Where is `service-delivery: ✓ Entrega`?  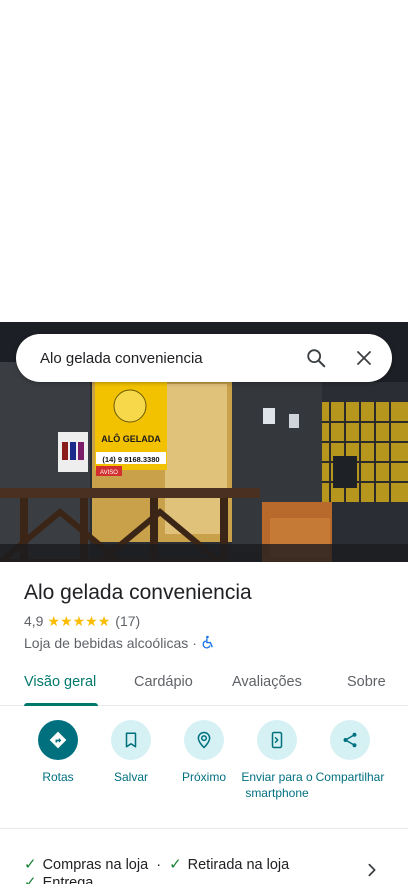 service-delivery: ✓ Entrega is located at coordinates (58, 879).